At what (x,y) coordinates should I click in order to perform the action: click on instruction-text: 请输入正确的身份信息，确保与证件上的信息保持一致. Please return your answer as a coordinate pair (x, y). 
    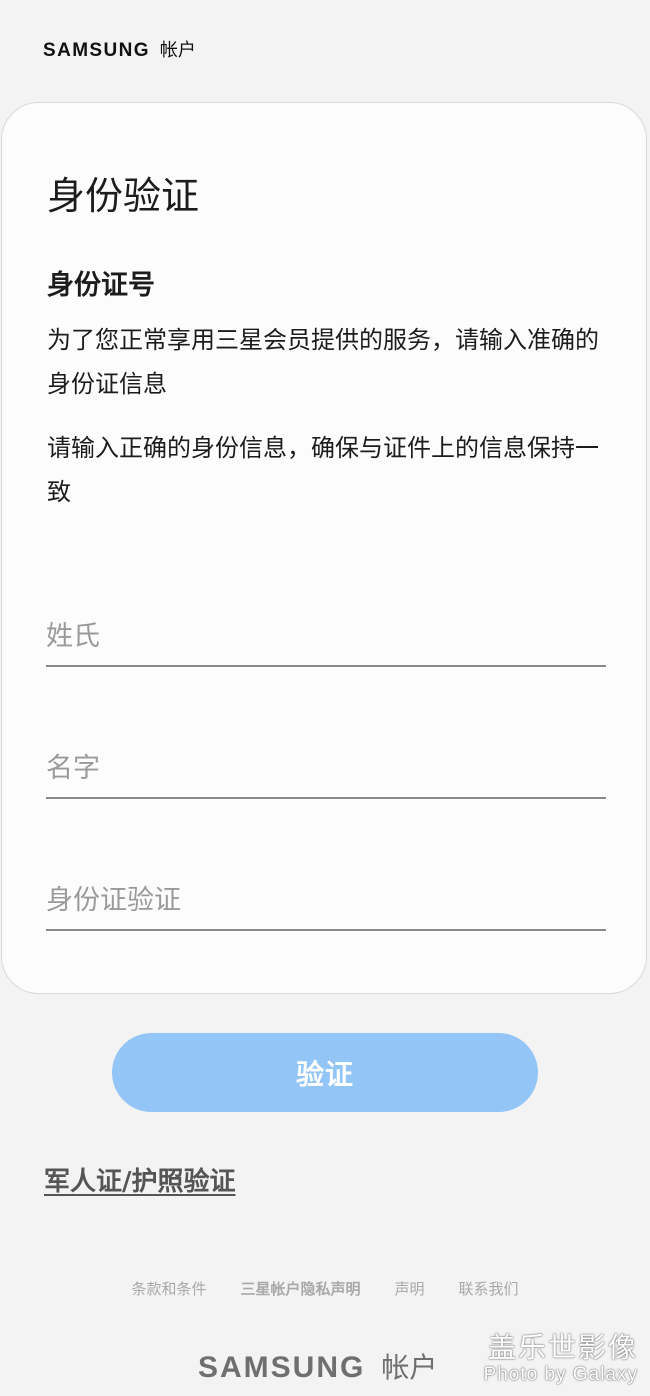
    Looking at the image, I should click on (323, 470).